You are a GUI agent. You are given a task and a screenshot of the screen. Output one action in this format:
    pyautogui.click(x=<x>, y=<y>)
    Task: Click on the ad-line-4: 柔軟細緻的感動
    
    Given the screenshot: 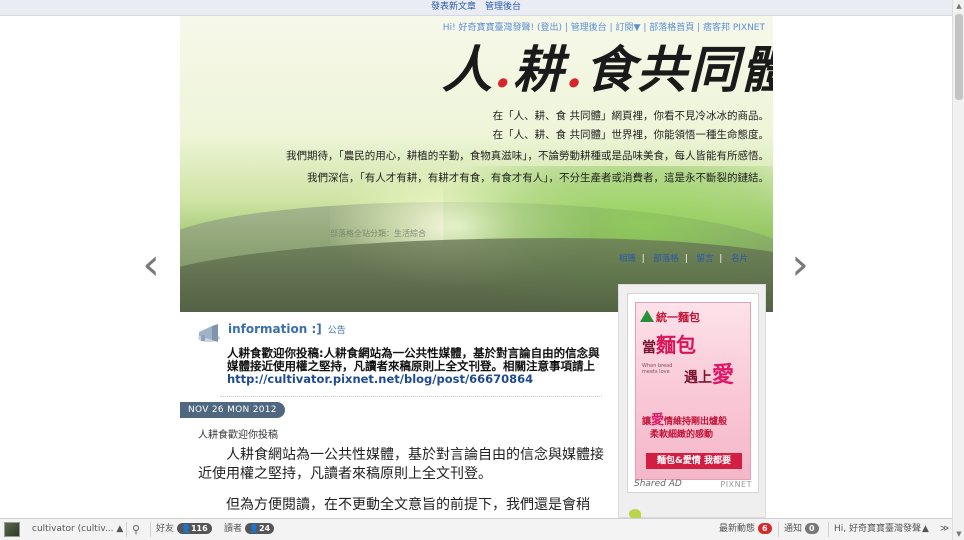 What is the action you would take?
    pyautogui.click(x=682, y=435)
    